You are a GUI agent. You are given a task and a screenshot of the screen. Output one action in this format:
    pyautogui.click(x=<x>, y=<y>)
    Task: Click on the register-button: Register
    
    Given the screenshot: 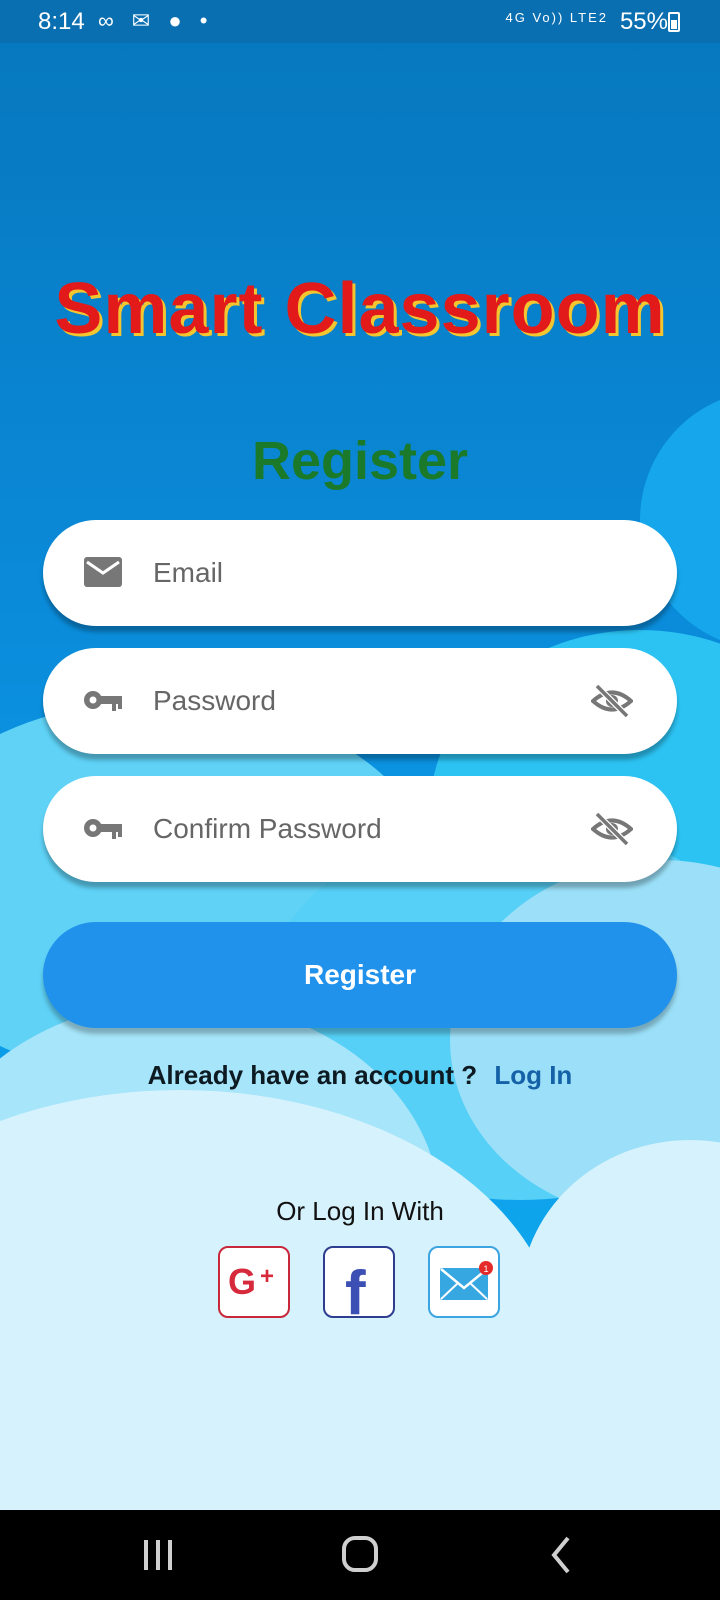 What is the action you would take?
    pyautogui.click(x=360, y=975)
    